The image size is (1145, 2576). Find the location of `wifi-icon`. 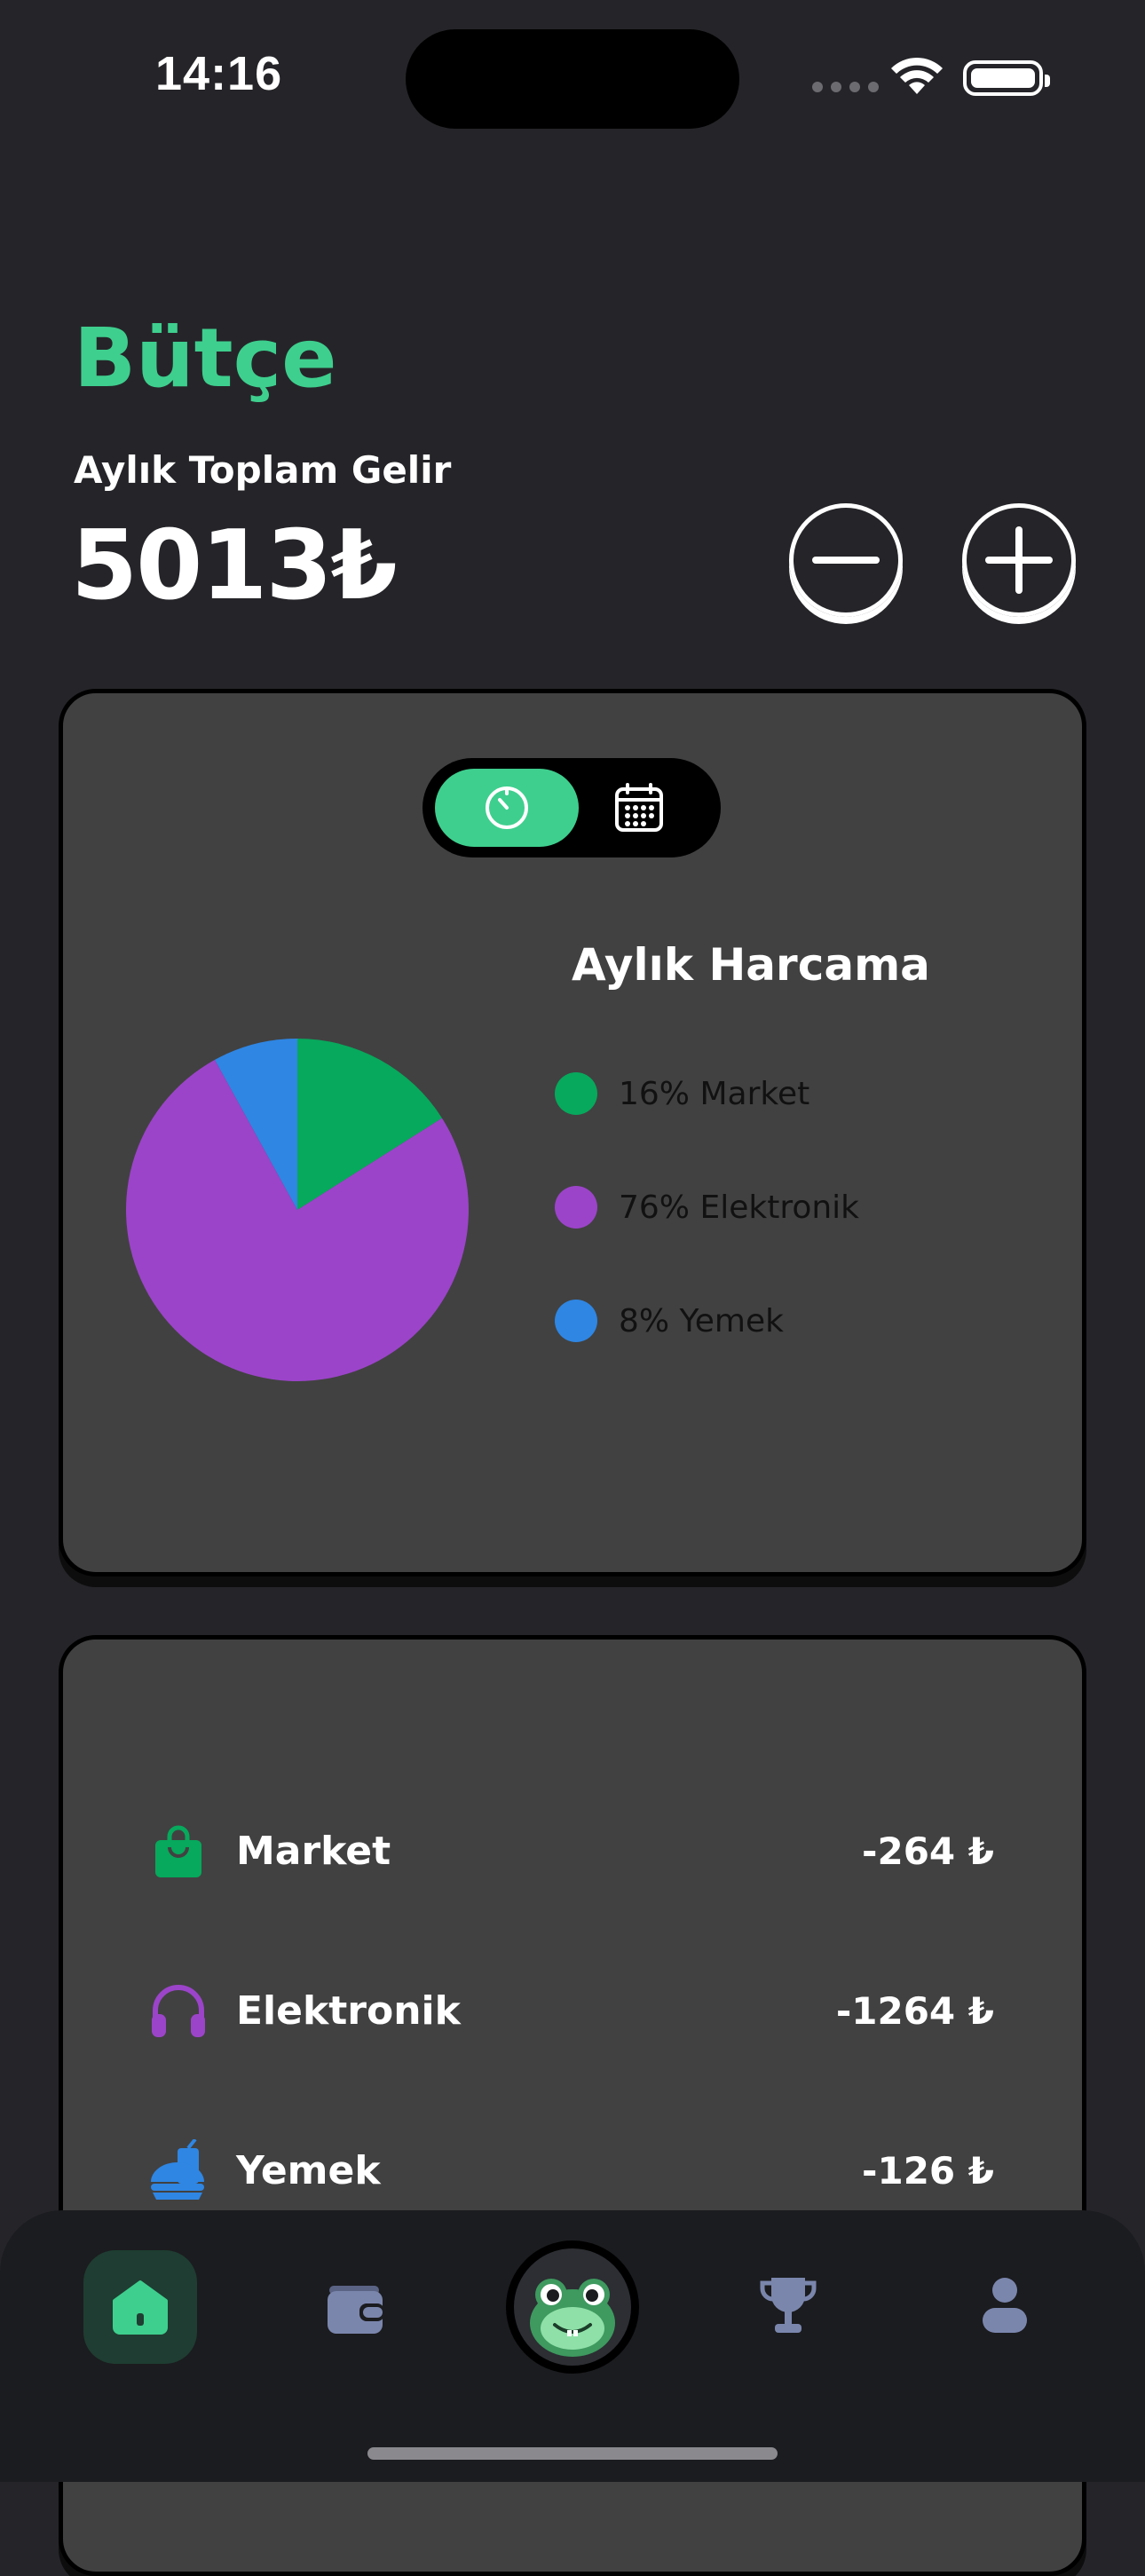

wifi-icon is located at coordinates (917, 75).